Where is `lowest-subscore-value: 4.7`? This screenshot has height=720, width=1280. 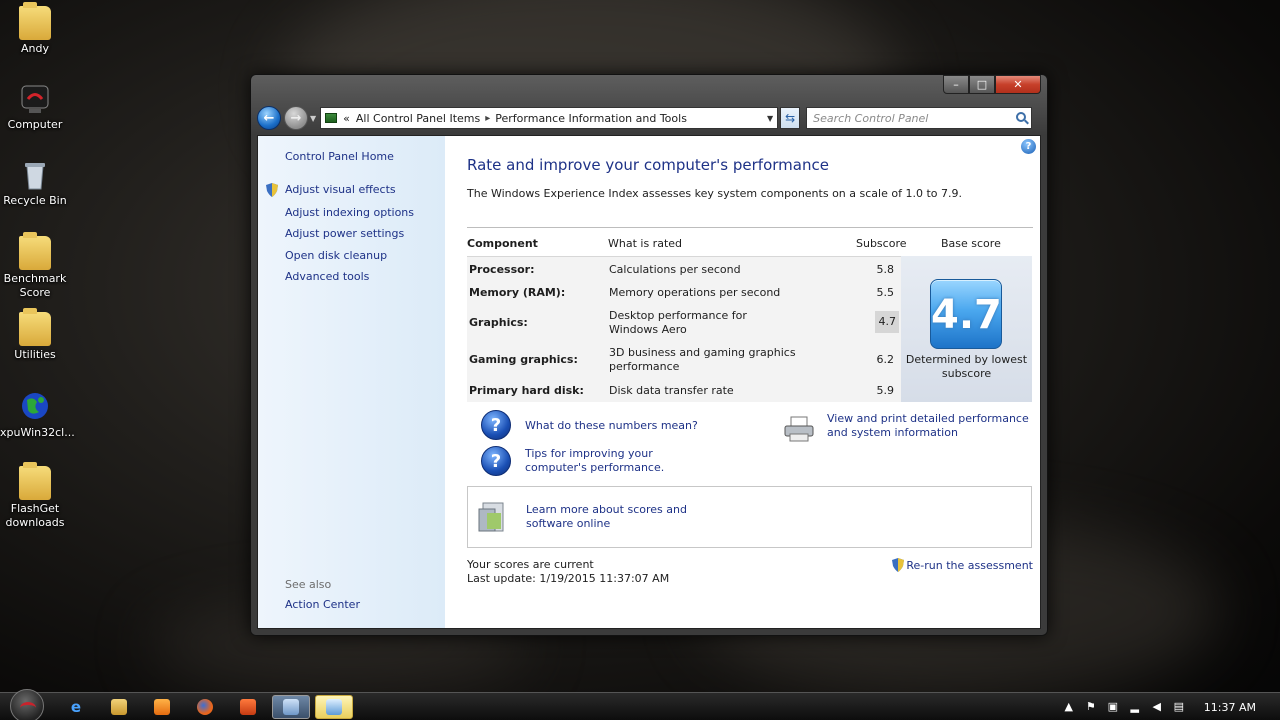
lowest-subscore-value: 4.7 is located at coordinates (887, 322).